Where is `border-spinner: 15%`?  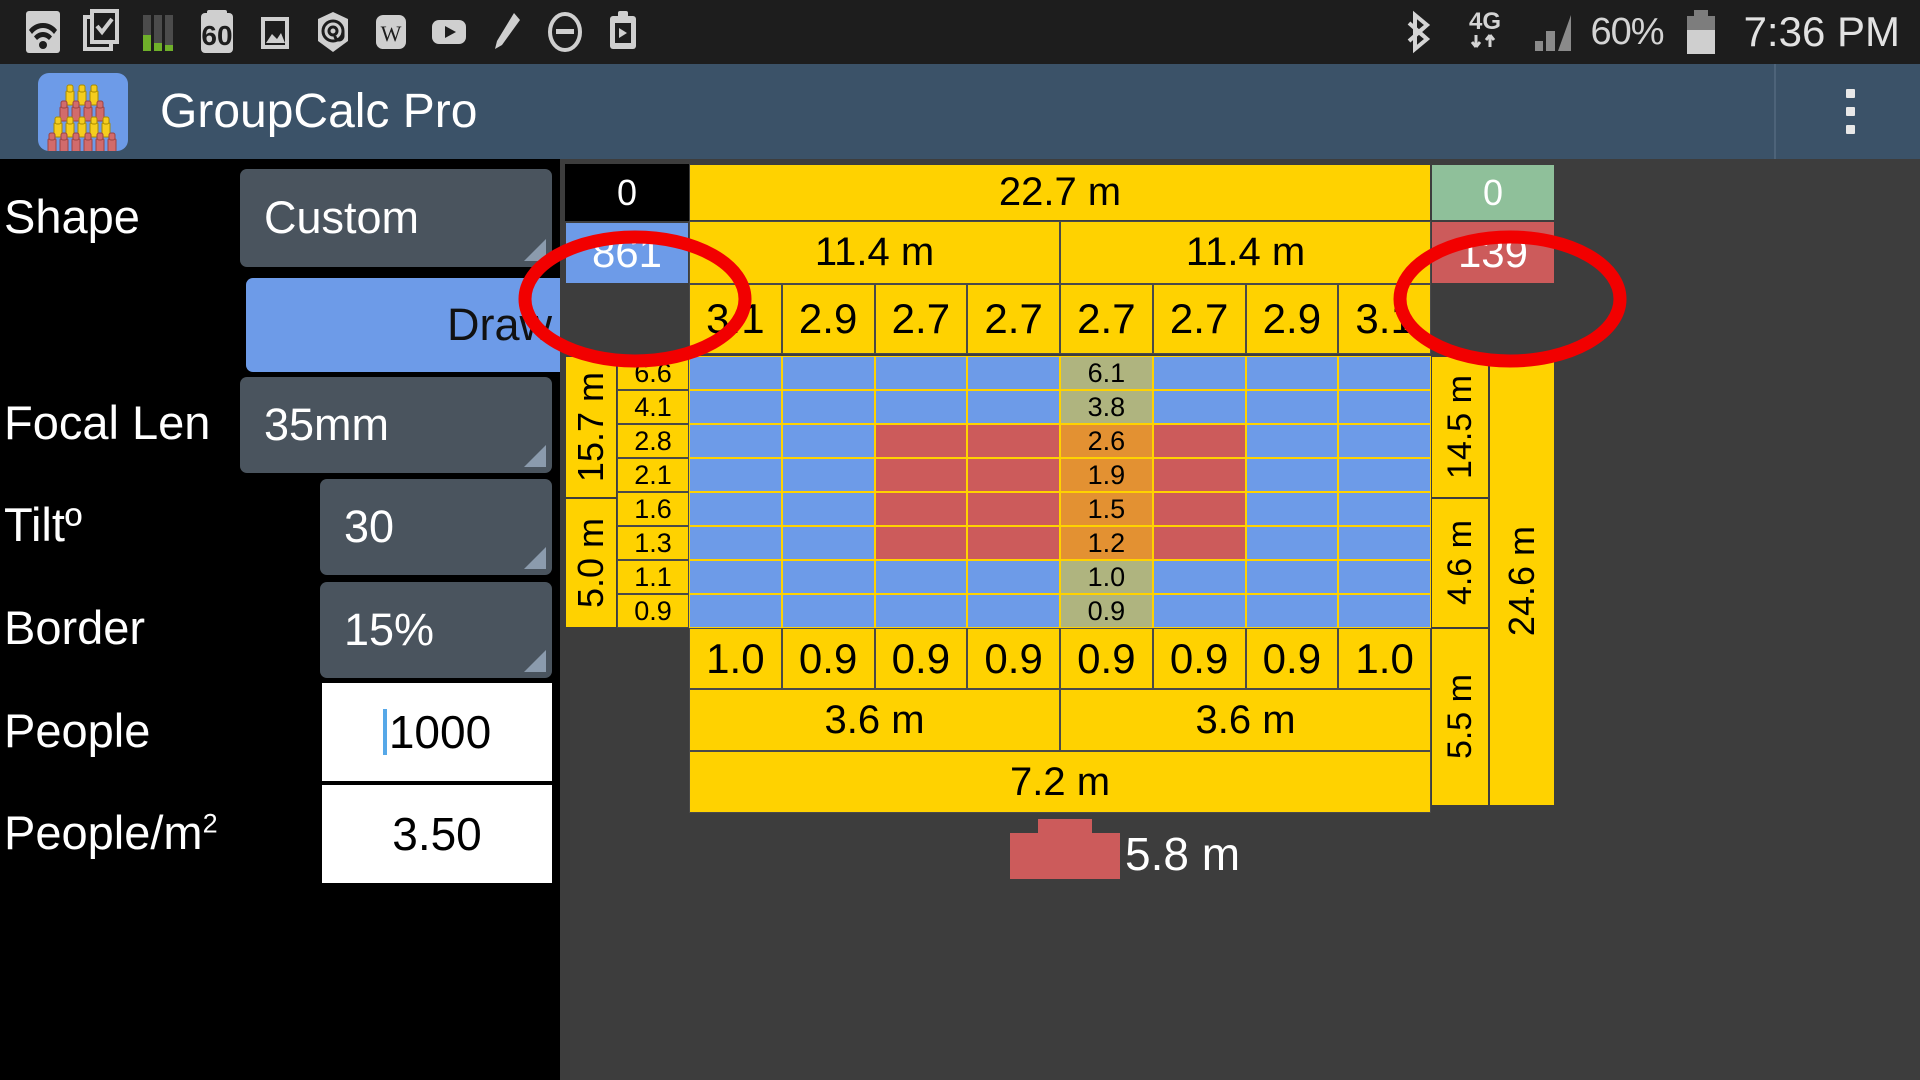
border-spinner: 15% is located at coordinates (436, 630).